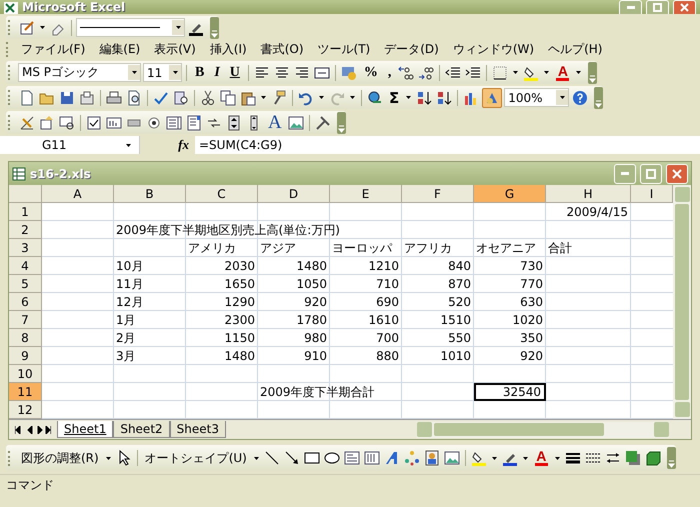 This screenshot has width=700, height=507. What do you see at coordinates (235, 72) in the screenshot?
I see `underline-button: U` at bounding box center [235, 72].